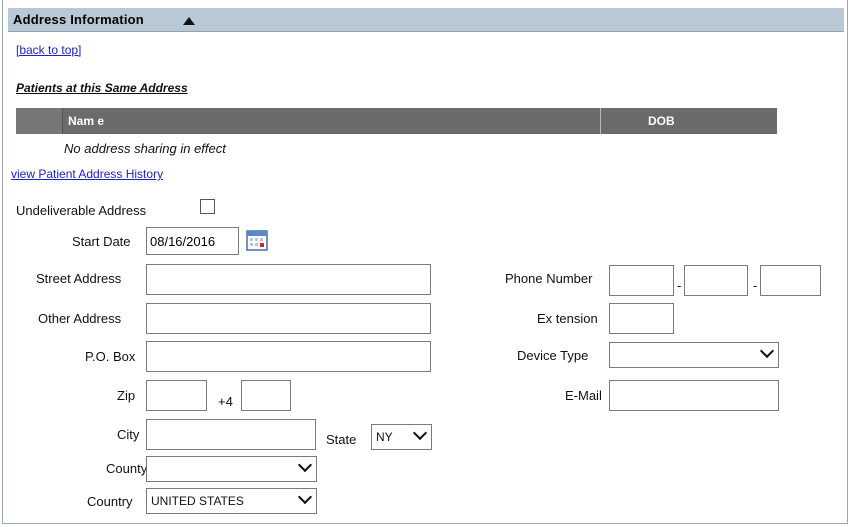 This screenshot has height=527, width=851. I want to click on phone-line-input, so click(790, 280).